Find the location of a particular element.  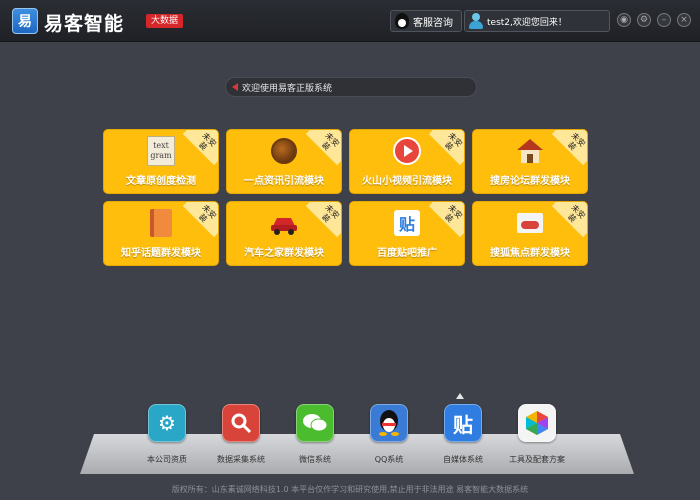

app-logo-icon: 易 is located at coordinates (25, 21).